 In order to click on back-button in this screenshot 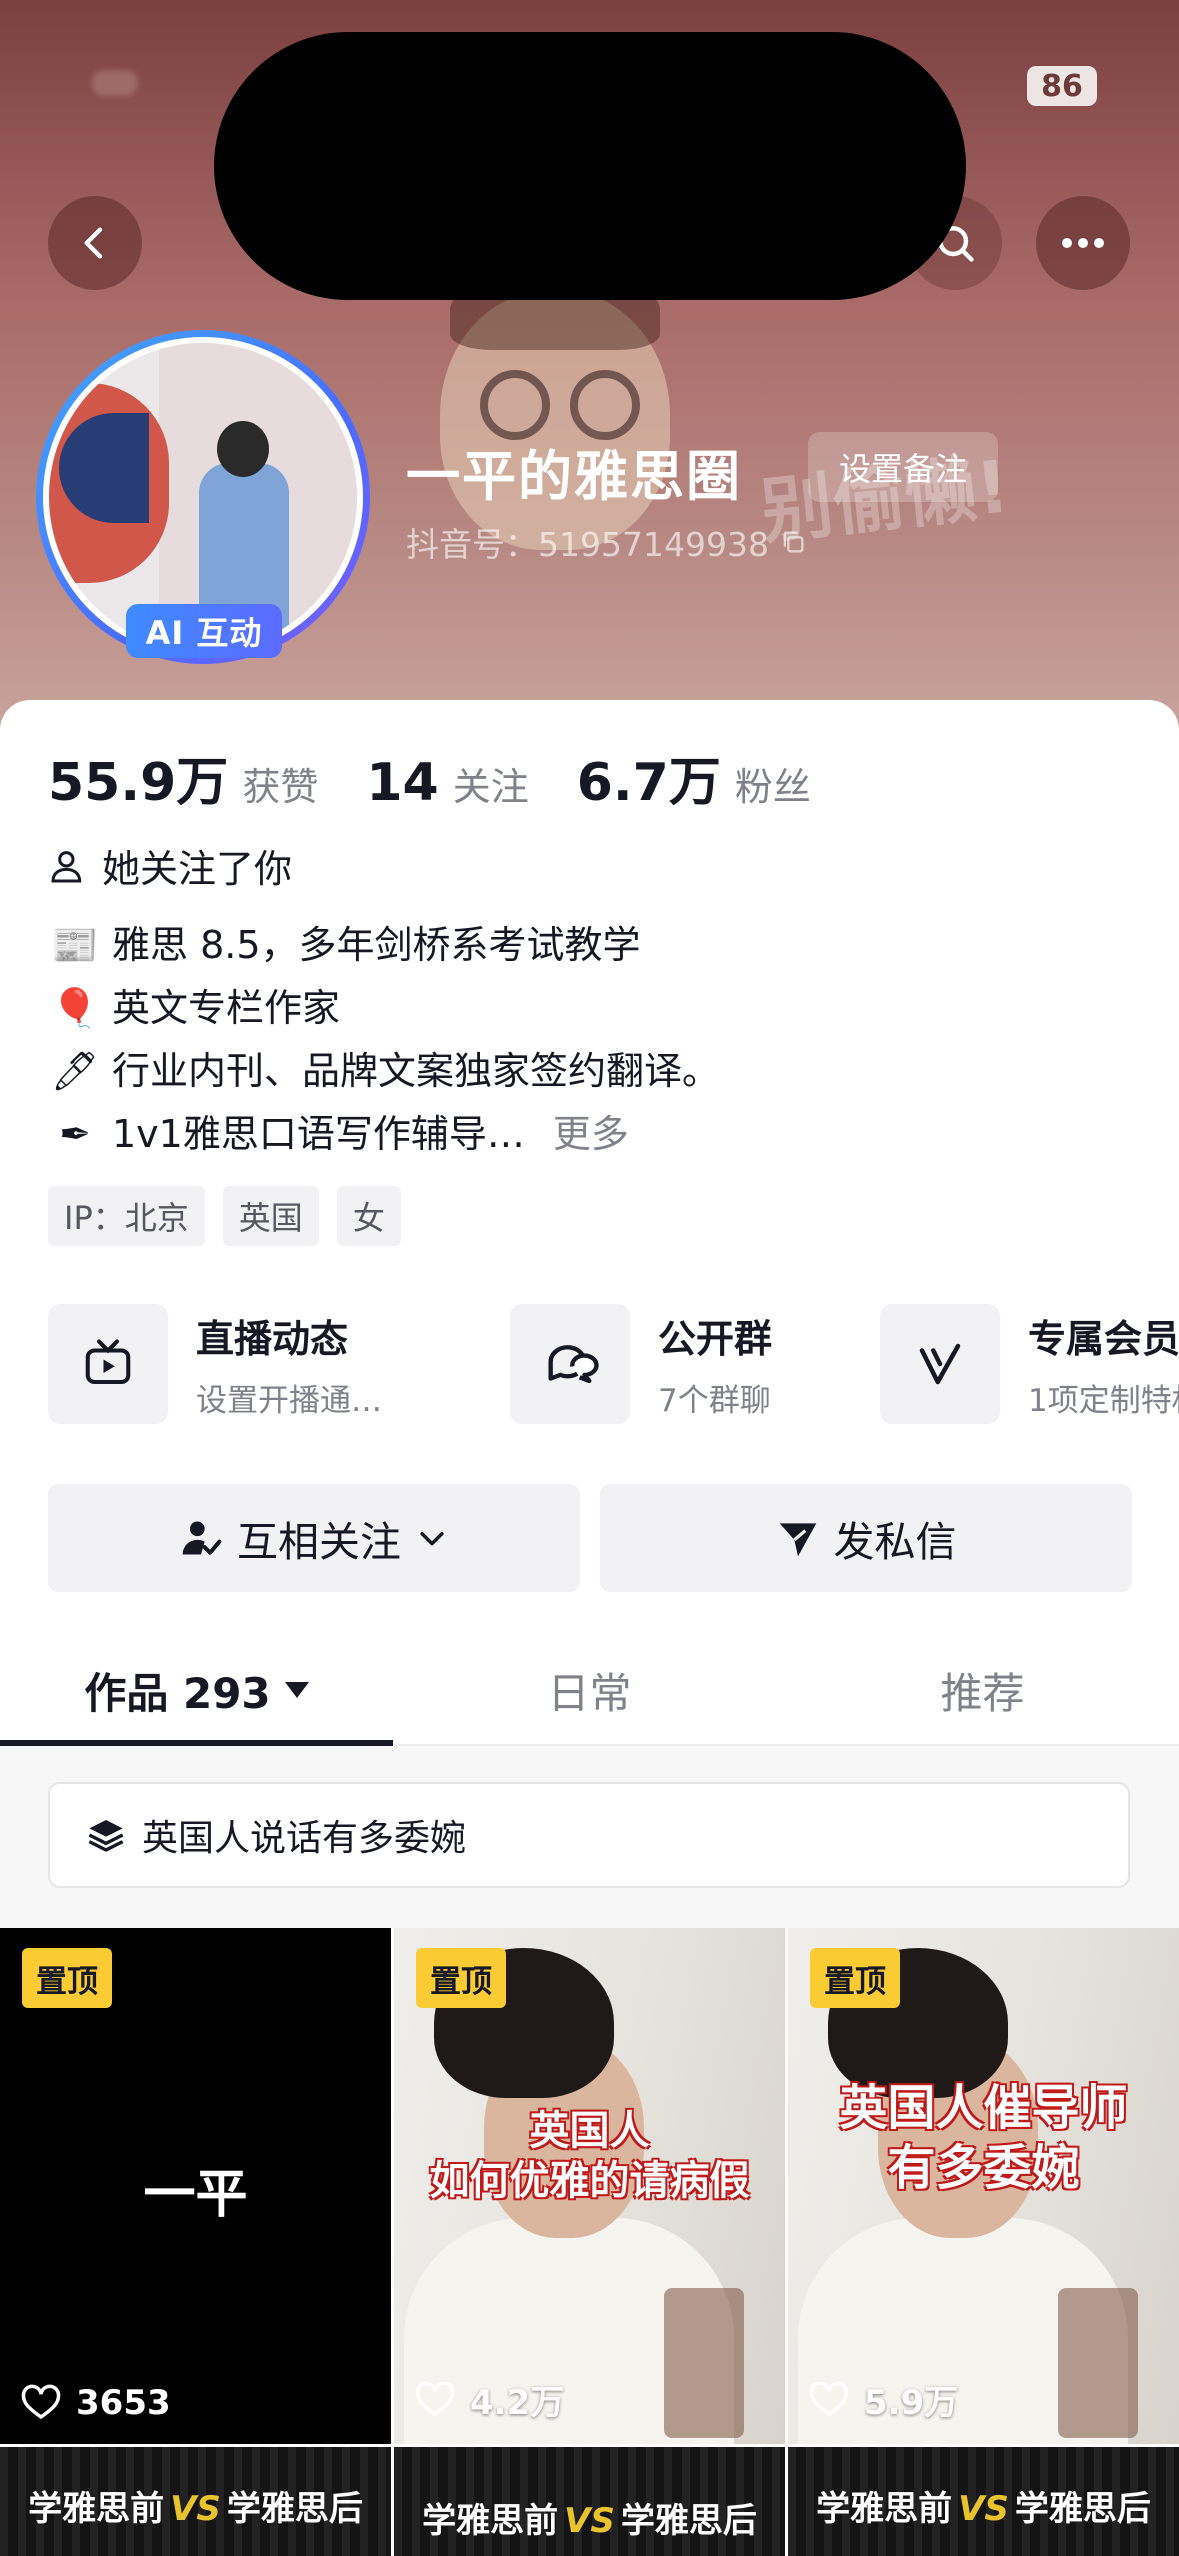, I will do `click(95, 243)`.